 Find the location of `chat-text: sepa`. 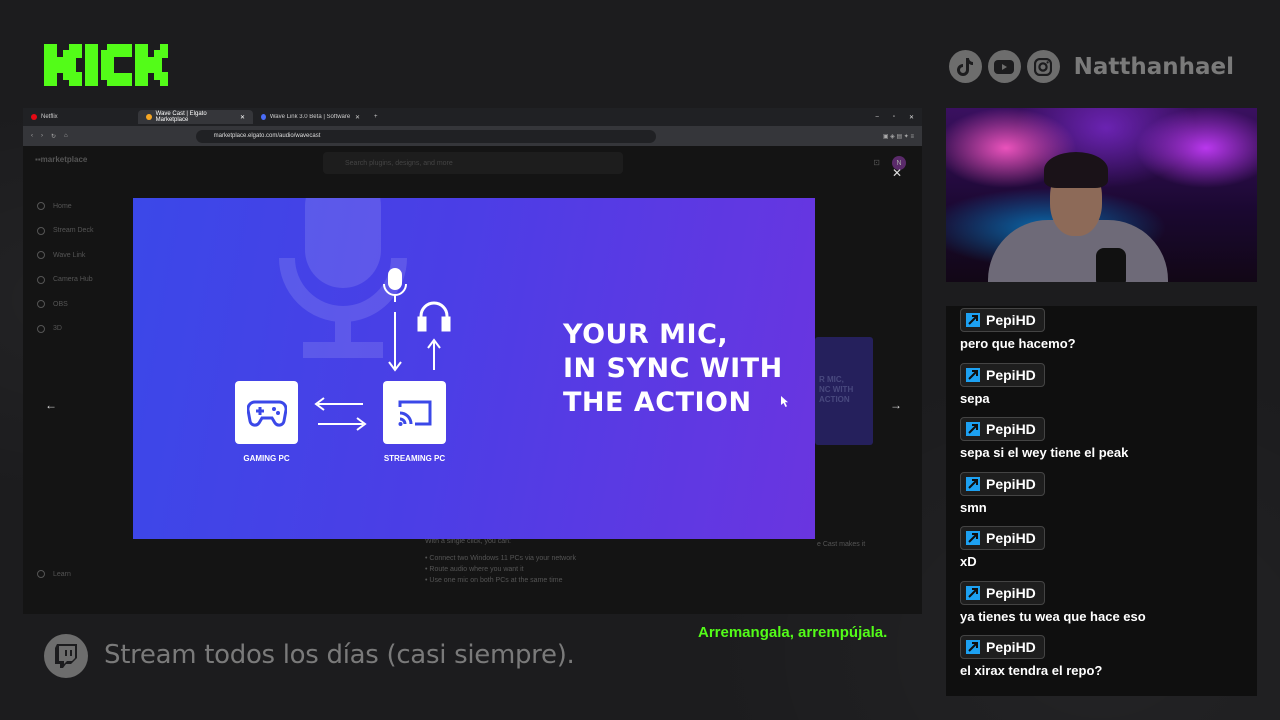

chat-text: sepa is located at coordinates (975, 398).